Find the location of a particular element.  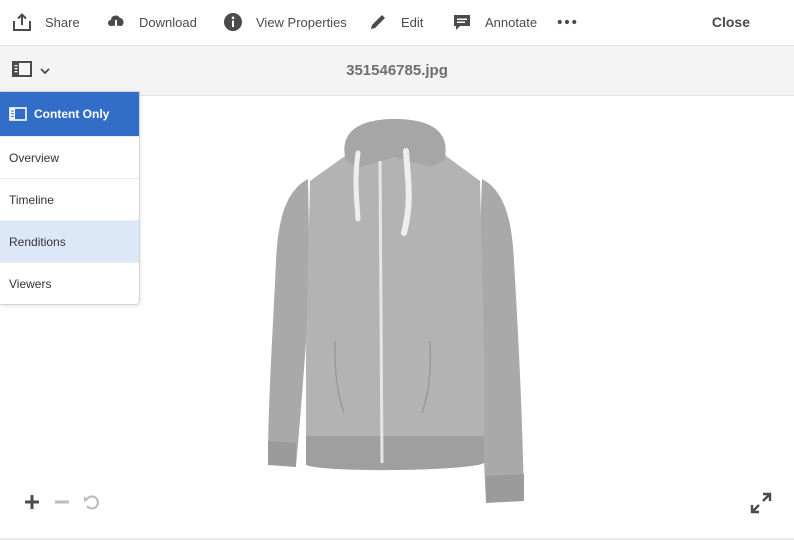

menu-item-content-only: Content Only is located at coordinates (69, 114).